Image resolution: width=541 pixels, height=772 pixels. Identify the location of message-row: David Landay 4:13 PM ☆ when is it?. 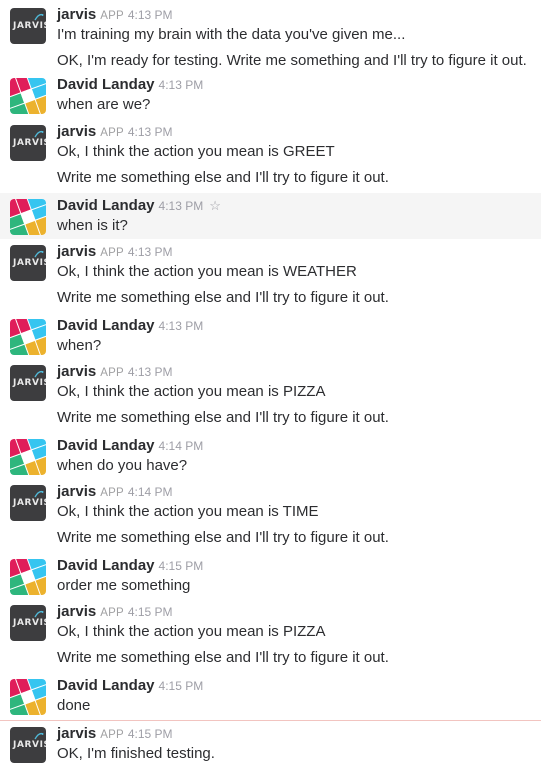
(270, 216).